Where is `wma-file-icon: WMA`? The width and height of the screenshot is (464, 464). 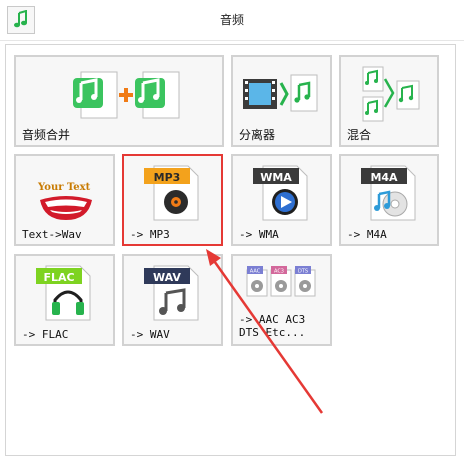
wma-file-icon: WMA is located at coordinates (280, 193).